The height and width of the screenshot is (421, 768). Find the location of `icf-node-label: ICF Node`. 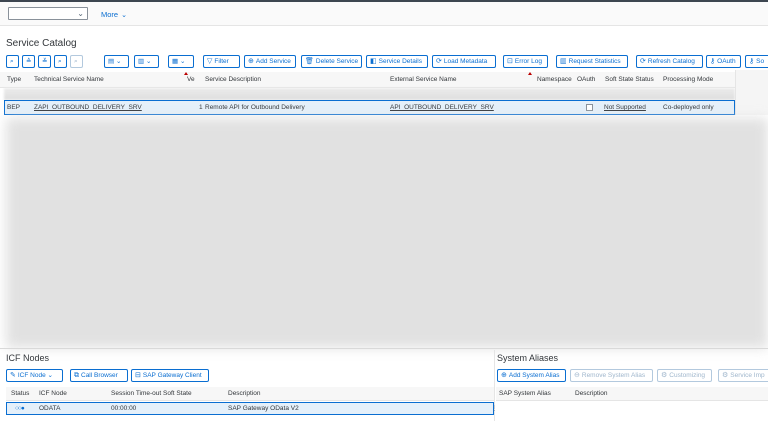

icf-node-label: ICF Node is located at coordinates (31, 375).